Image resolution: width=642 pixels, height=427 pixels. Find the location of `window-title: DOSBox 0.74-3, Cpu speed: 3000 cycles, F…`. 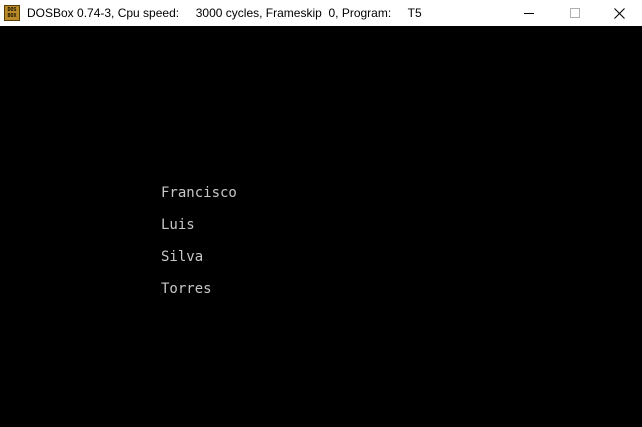

window-title: DOSBox 0.74-3, Cpu speed: 3000 cycles, F… is located at coordinates (224, 13).